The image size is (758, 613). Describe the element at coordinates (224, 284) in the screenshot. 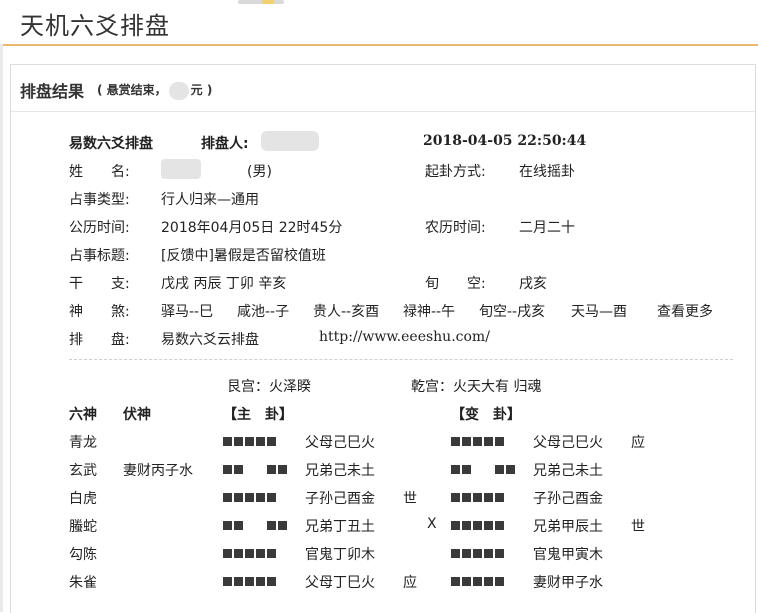

I see `ganzhi-value: 戊戌 丙辰 丁卯 辛亥` at that location.